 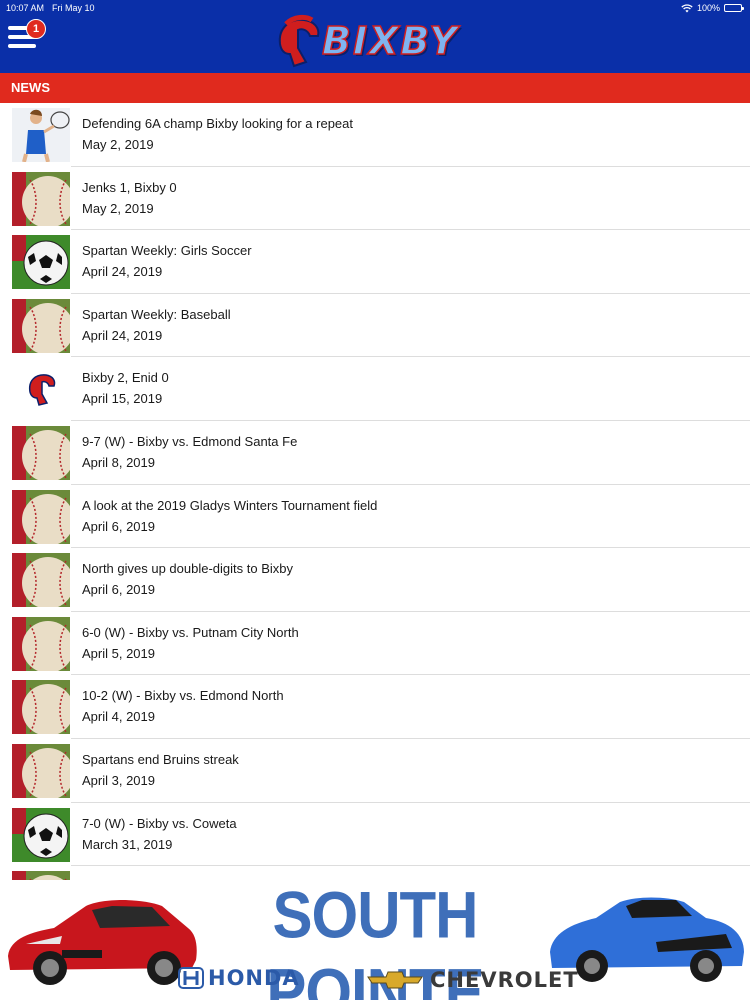 What do you see at coordinates (129, 187) in the screenshot?
I see `news-title: Jenks 1, Bixby 0` at bounding box center [129, 187].